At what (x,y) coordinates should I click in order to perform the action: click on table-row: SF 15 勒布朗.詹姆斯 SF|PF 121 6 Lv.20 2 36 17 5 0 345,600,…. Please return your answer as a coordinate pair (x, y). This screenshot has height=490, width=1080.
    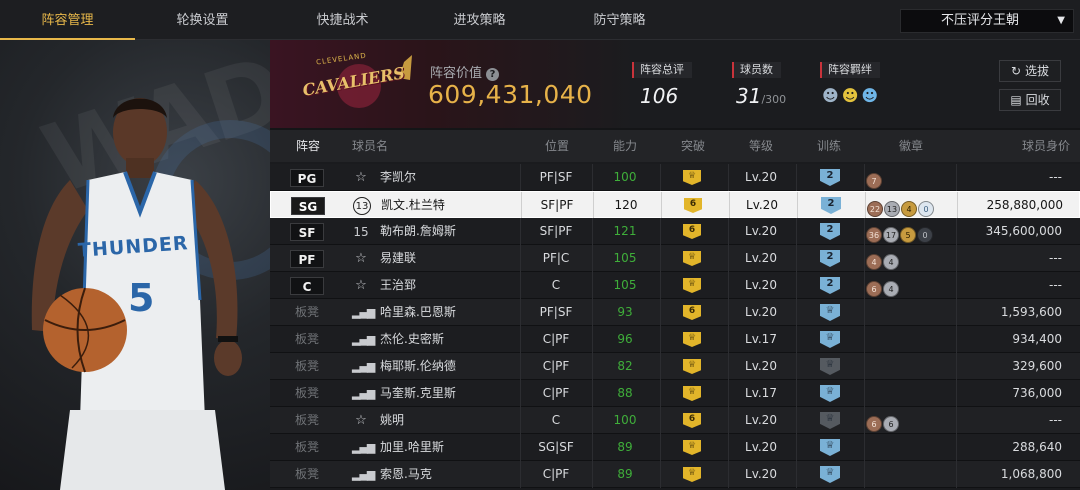
    Looking at the image, I should click on (675, 231).